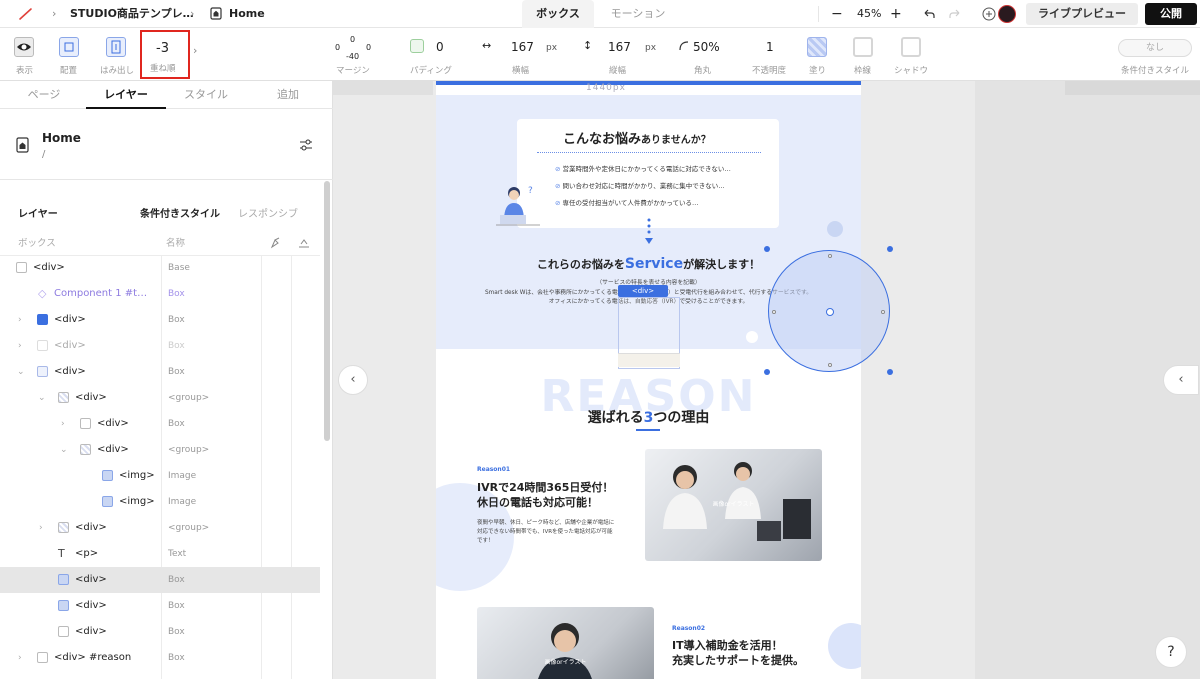 The height and width of the screenshot is (679, 1200). Describe the element at coordinates (288, 95) in the screenshot. I see `tab-add: 追加` at that location.